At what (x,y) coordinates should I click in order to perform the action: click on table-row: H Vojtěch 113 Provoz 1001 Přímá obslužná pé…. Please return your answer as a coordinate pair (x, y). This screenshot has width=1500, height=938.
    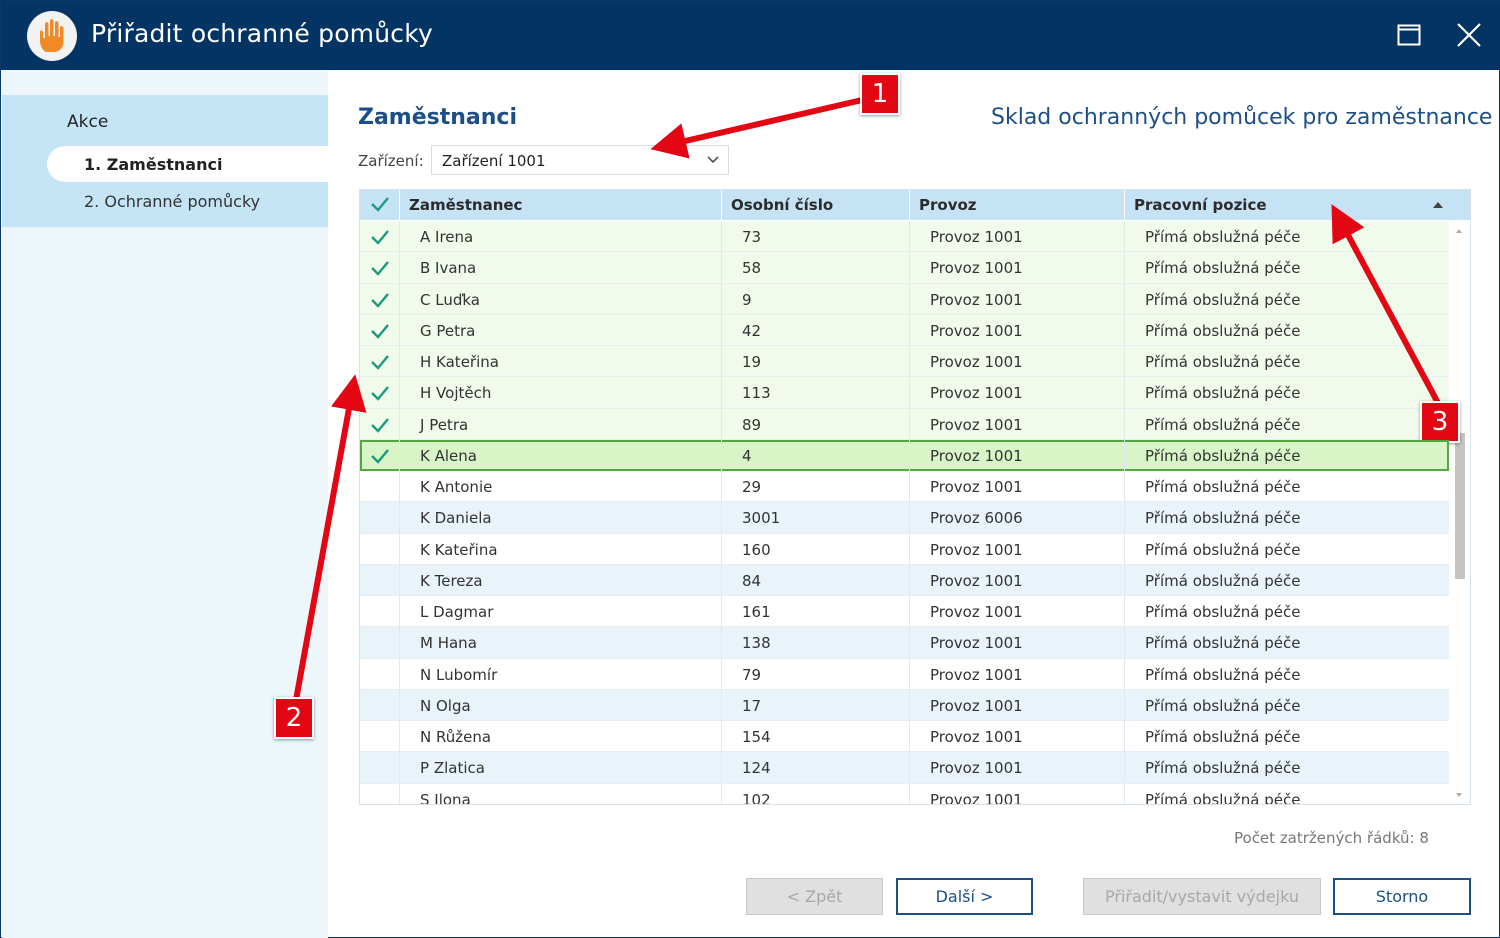
    Looking at the image, I should click on (904, 393).